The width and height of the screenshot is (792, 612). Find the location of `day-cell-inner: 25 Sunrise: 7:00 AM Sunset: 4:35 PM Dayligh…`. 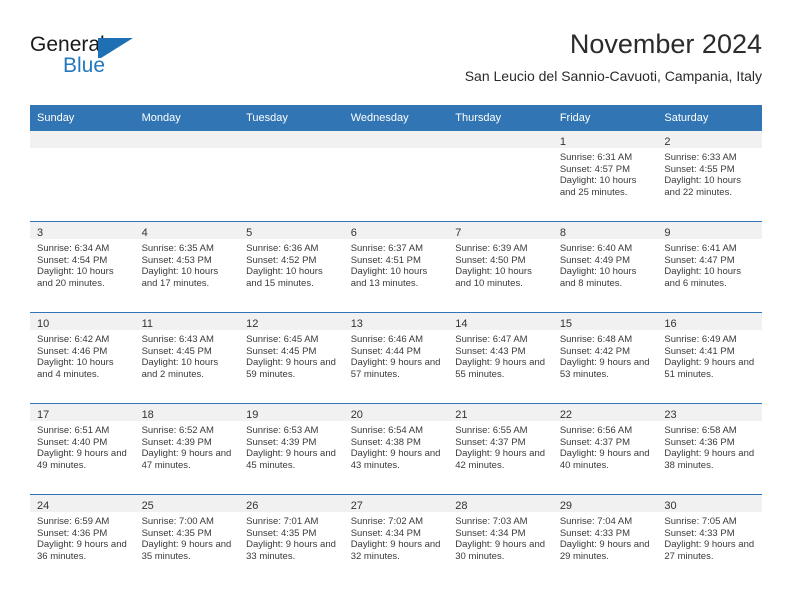

day-cell-inner: 25 Sunrise: 7:00 AM Sunset: 4:35 PM Dayligh… is located at coordinates (187, 540).